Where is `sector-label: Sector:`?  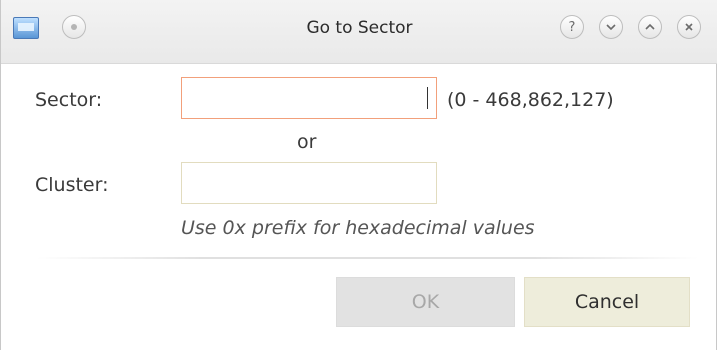 sector-label: Sector: is located at coordinates (69, 100).